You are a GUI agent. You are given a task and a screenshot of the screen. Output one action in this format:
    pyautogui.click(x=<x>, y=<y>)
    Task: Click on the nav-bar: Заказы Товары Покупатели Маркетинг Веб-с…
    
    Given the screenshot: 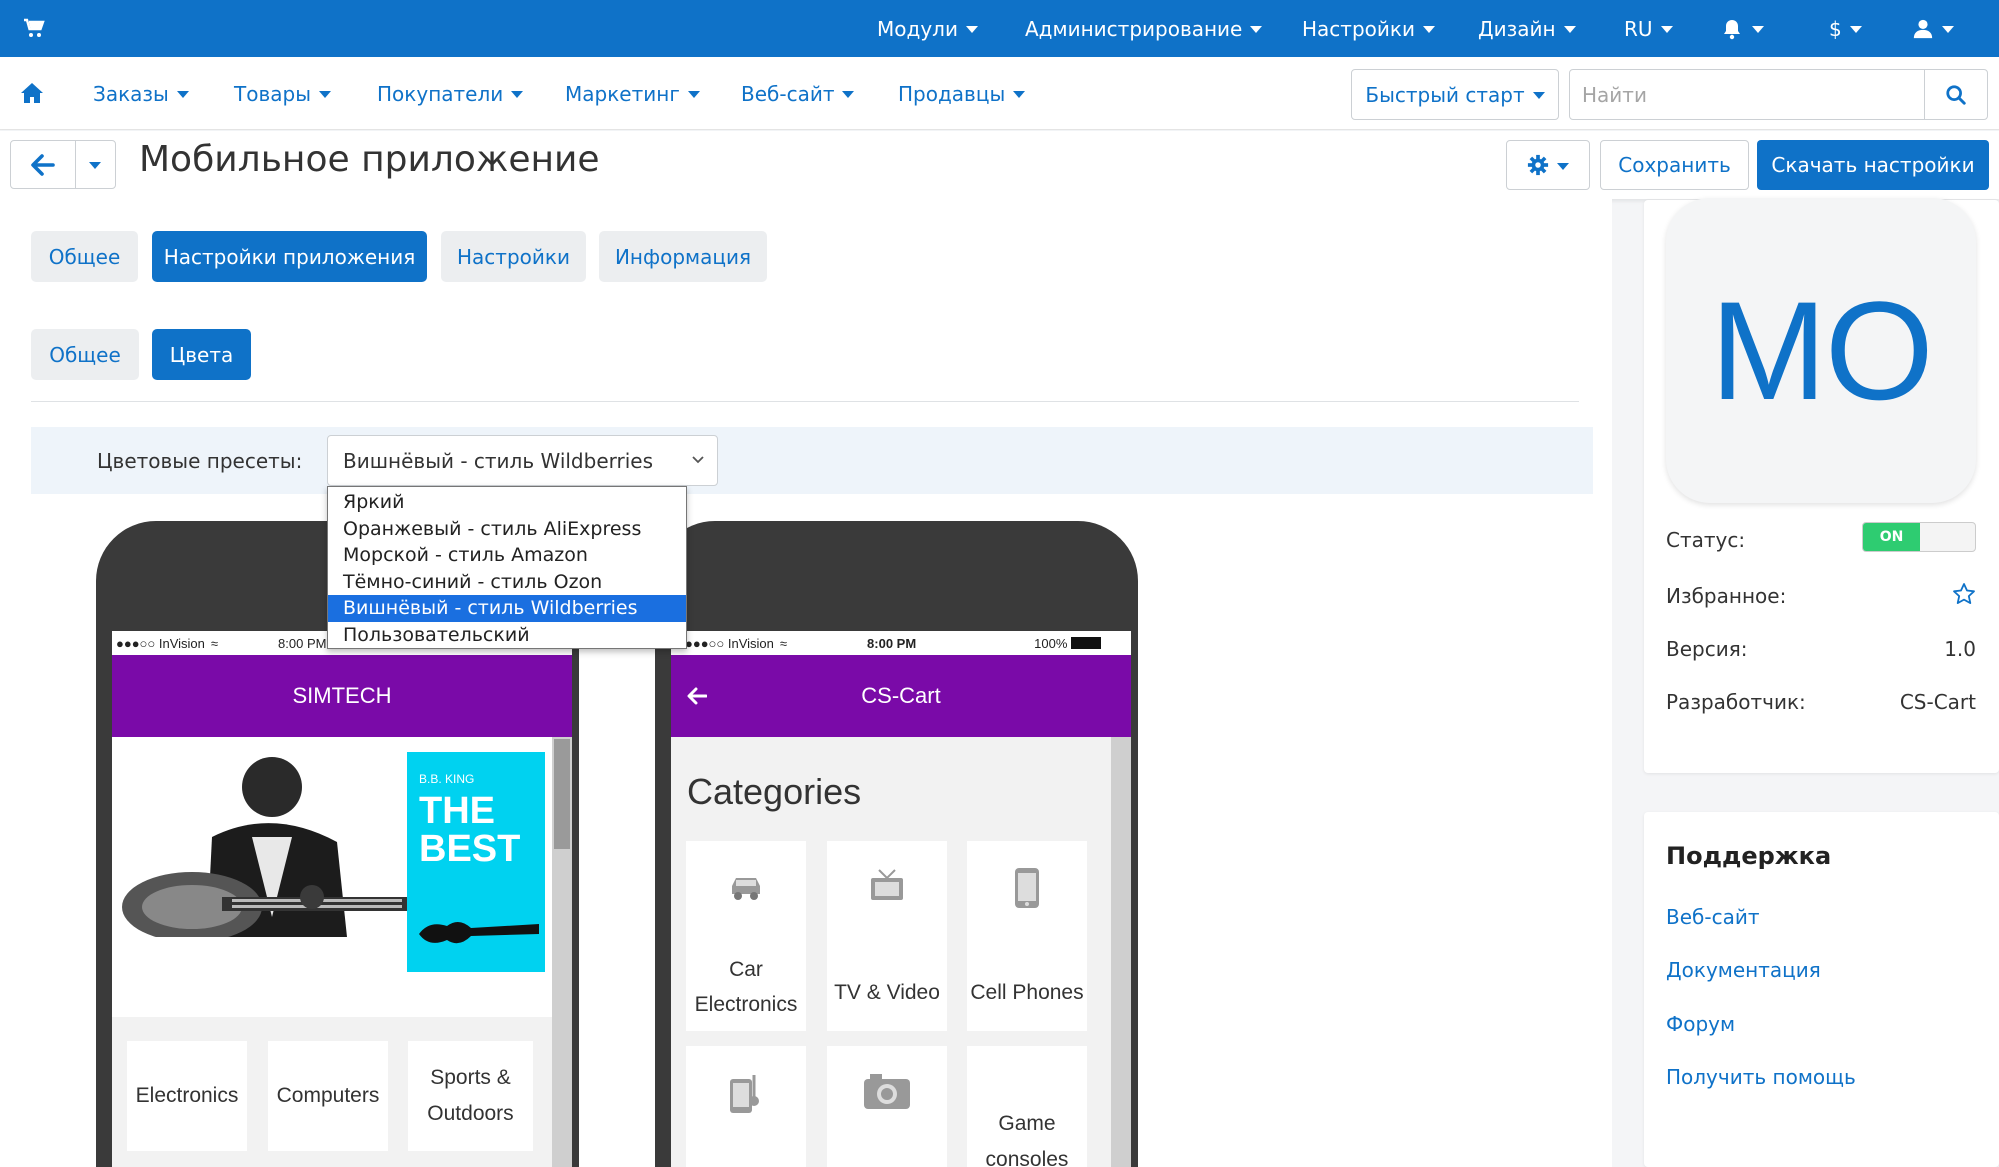 What is the action you would take?
    pyautogui.click(x=999, y=93)
    